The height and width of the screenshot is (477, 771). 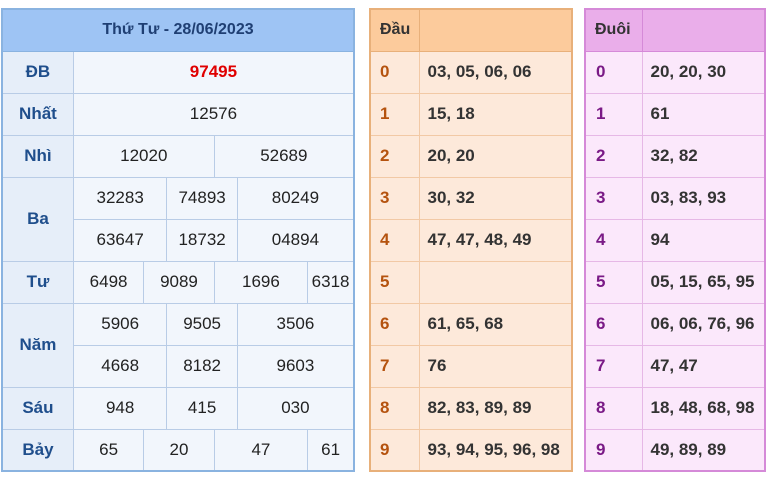 What do you see at coordinates (495, 72) in the screenshot?
I see `head-values: 03, 05, 06, 06` at bounding box center [495, 72].